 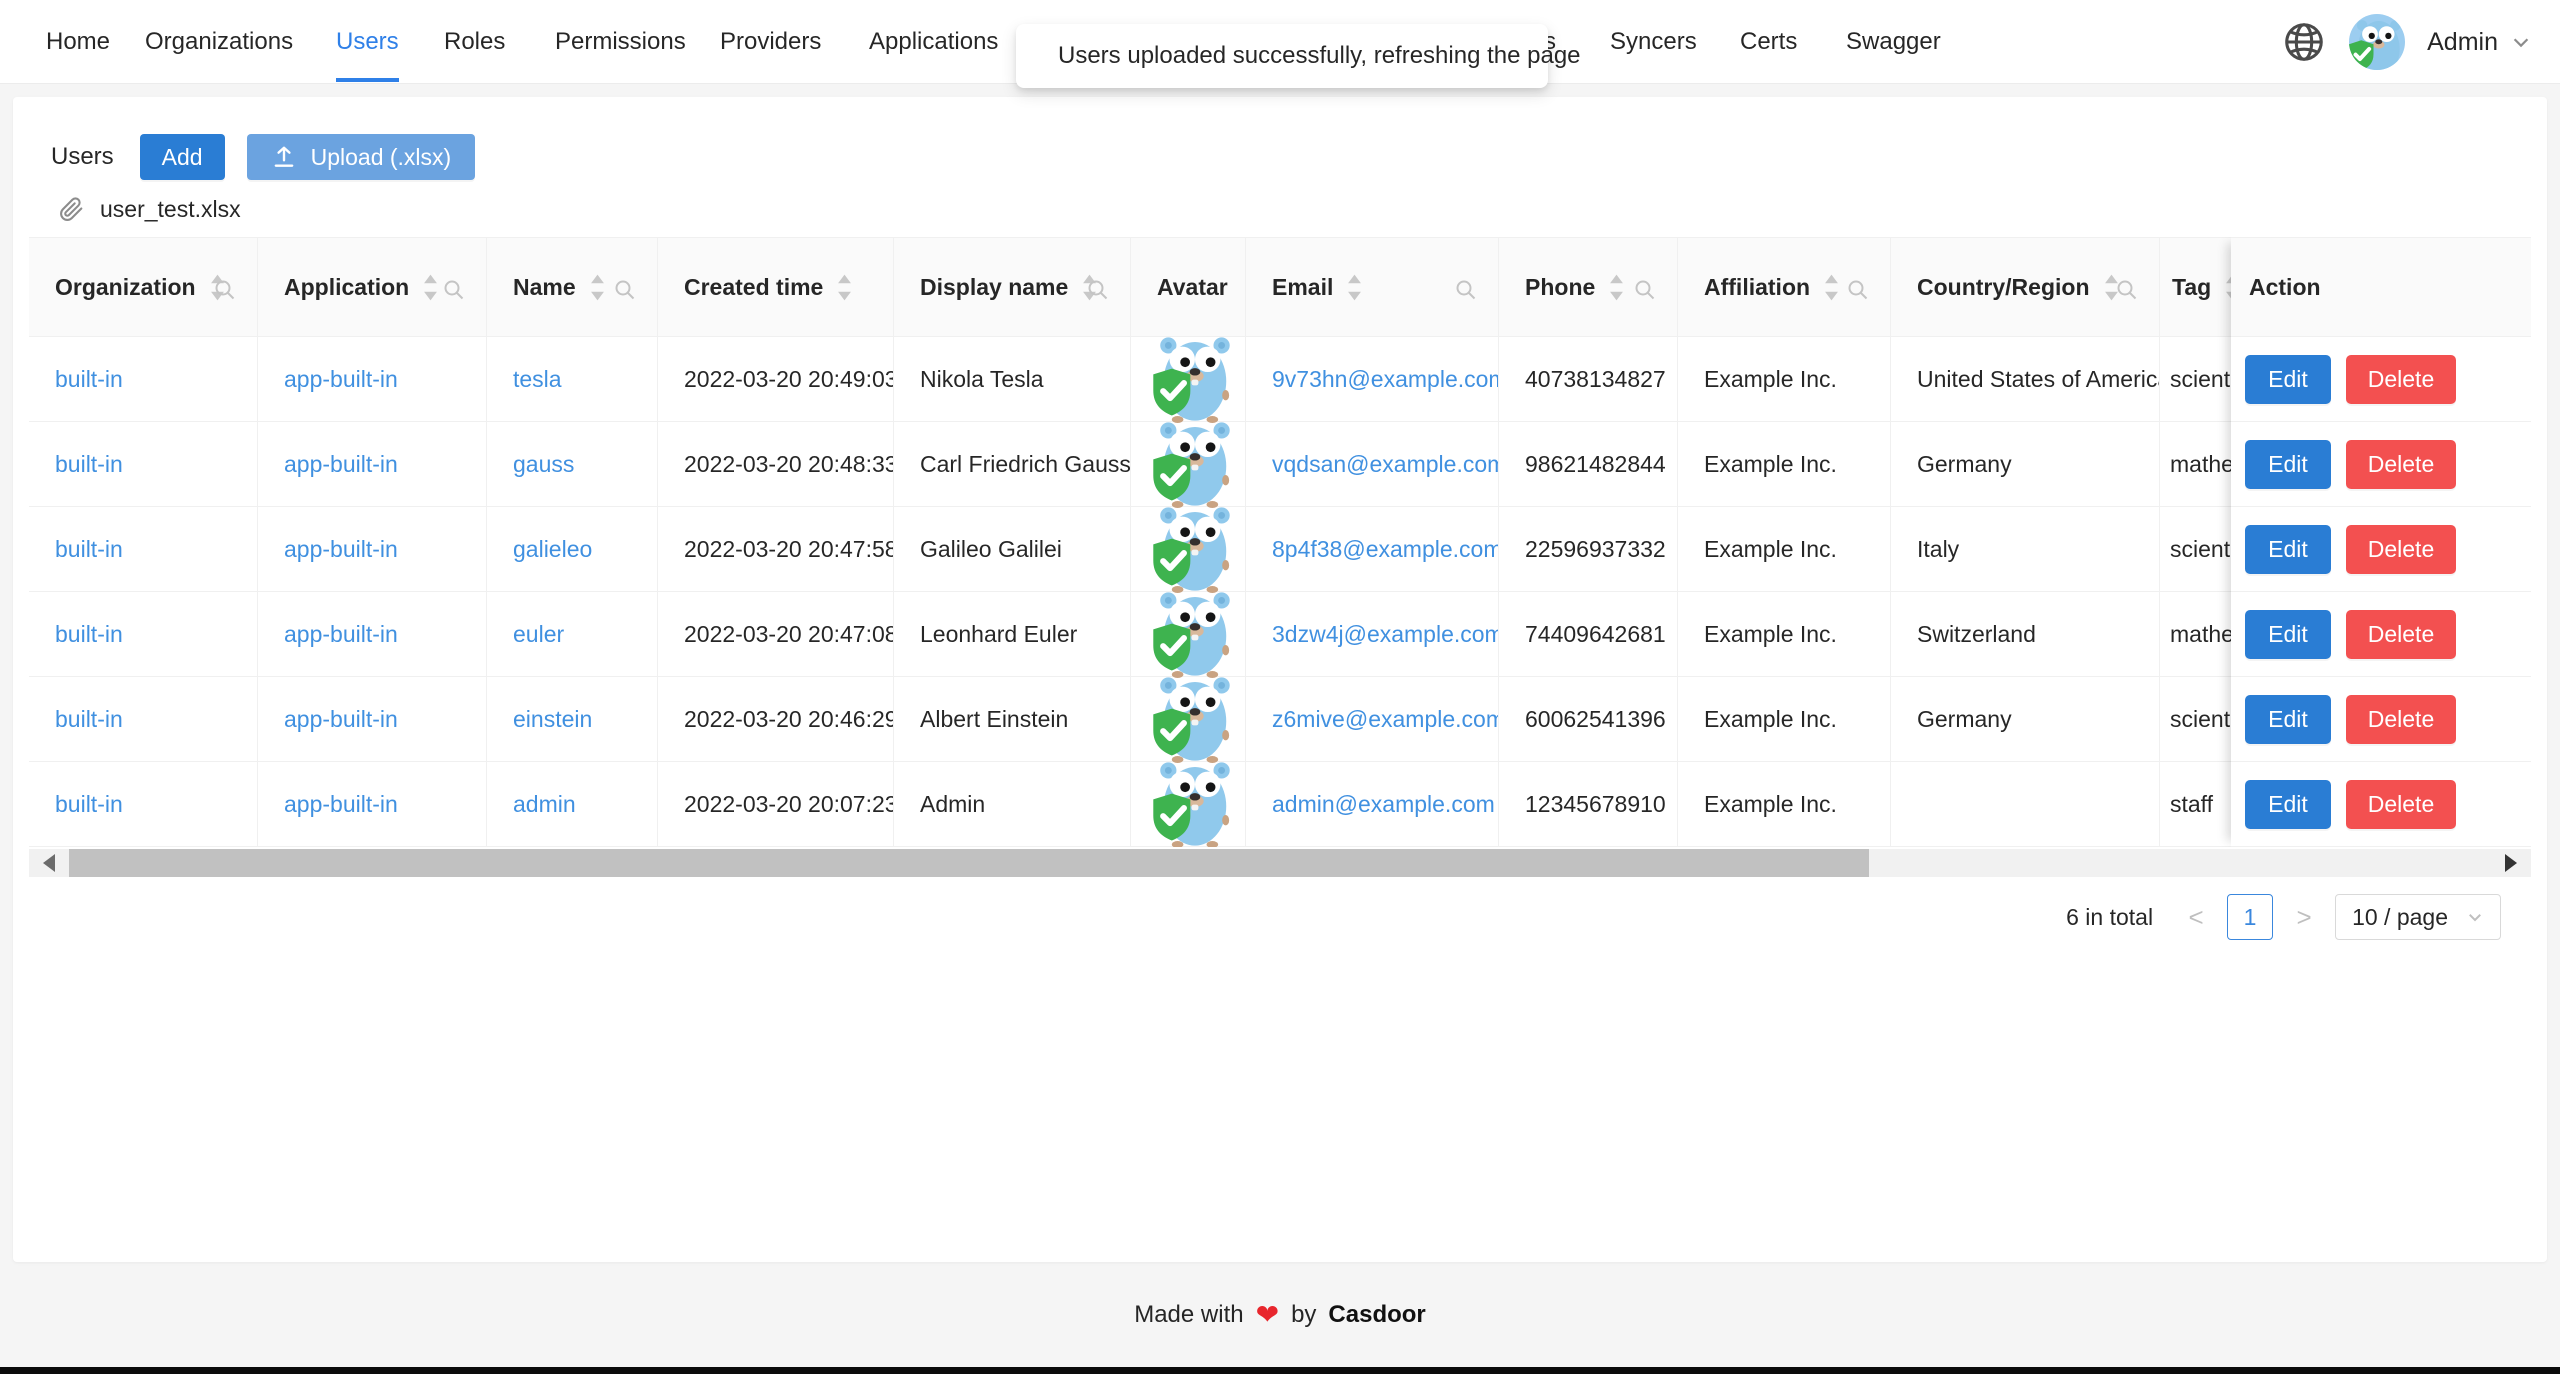 What do you see at coordinates (2418, 917) in the screenshot?
I see `page-size-select: 10 / page` at bounding box center [2418, 917].